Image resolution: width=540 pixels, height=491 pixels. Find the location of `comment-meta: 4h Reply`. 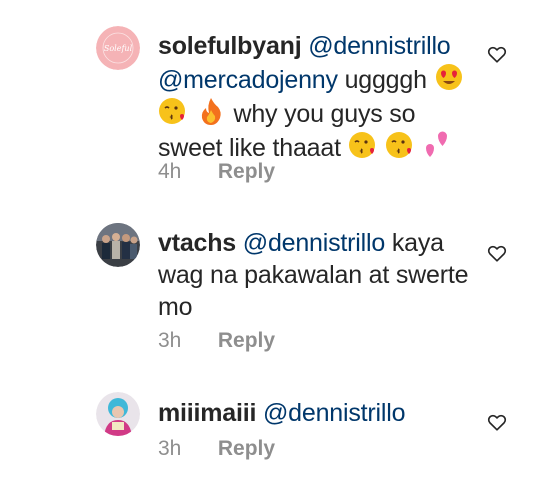

comment-meta: 4h Reply is located at coordinates (216, 172).